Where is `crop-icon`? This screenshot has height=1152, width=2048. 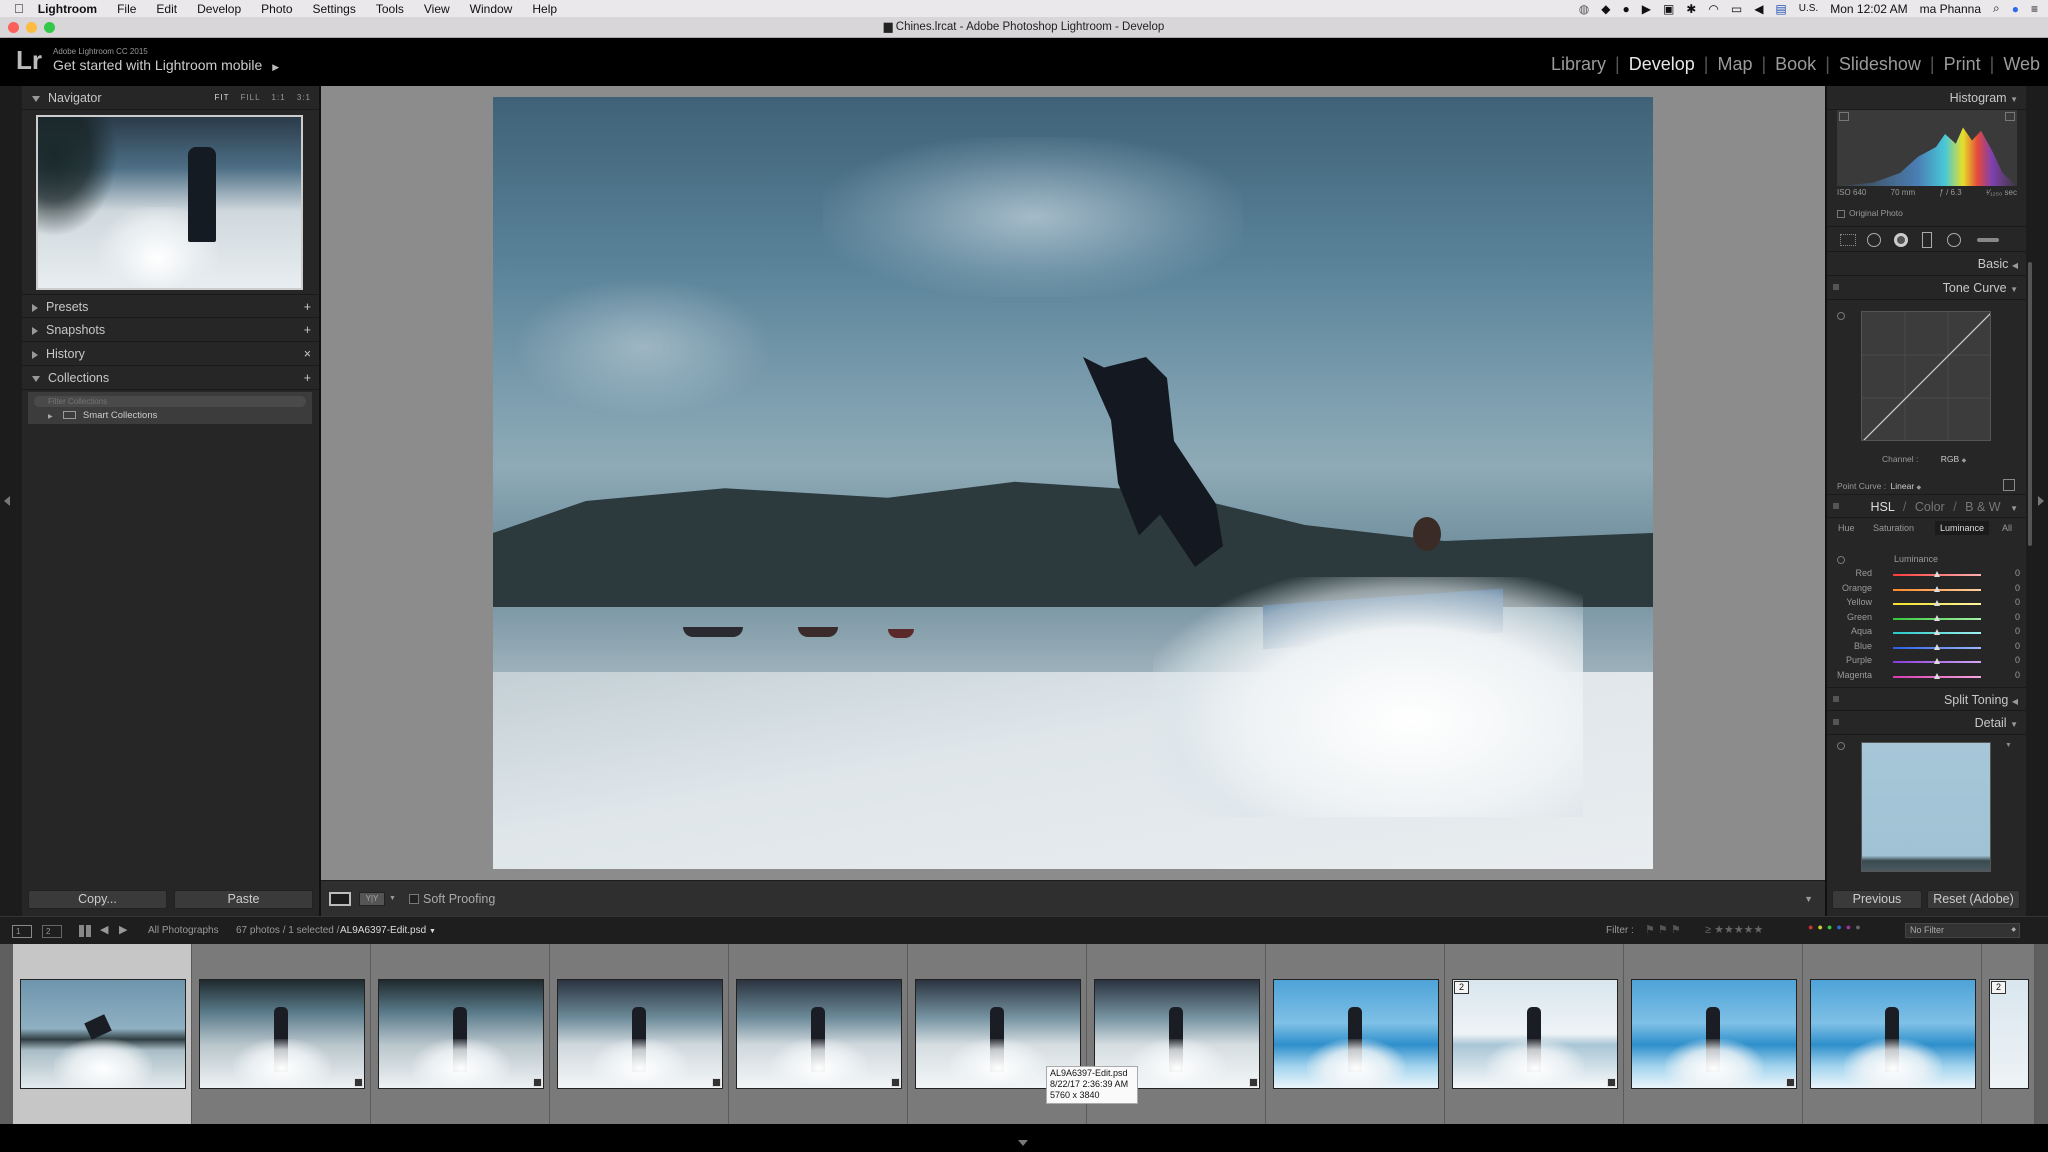 crop-icon is located at coordinates (1848, 240).